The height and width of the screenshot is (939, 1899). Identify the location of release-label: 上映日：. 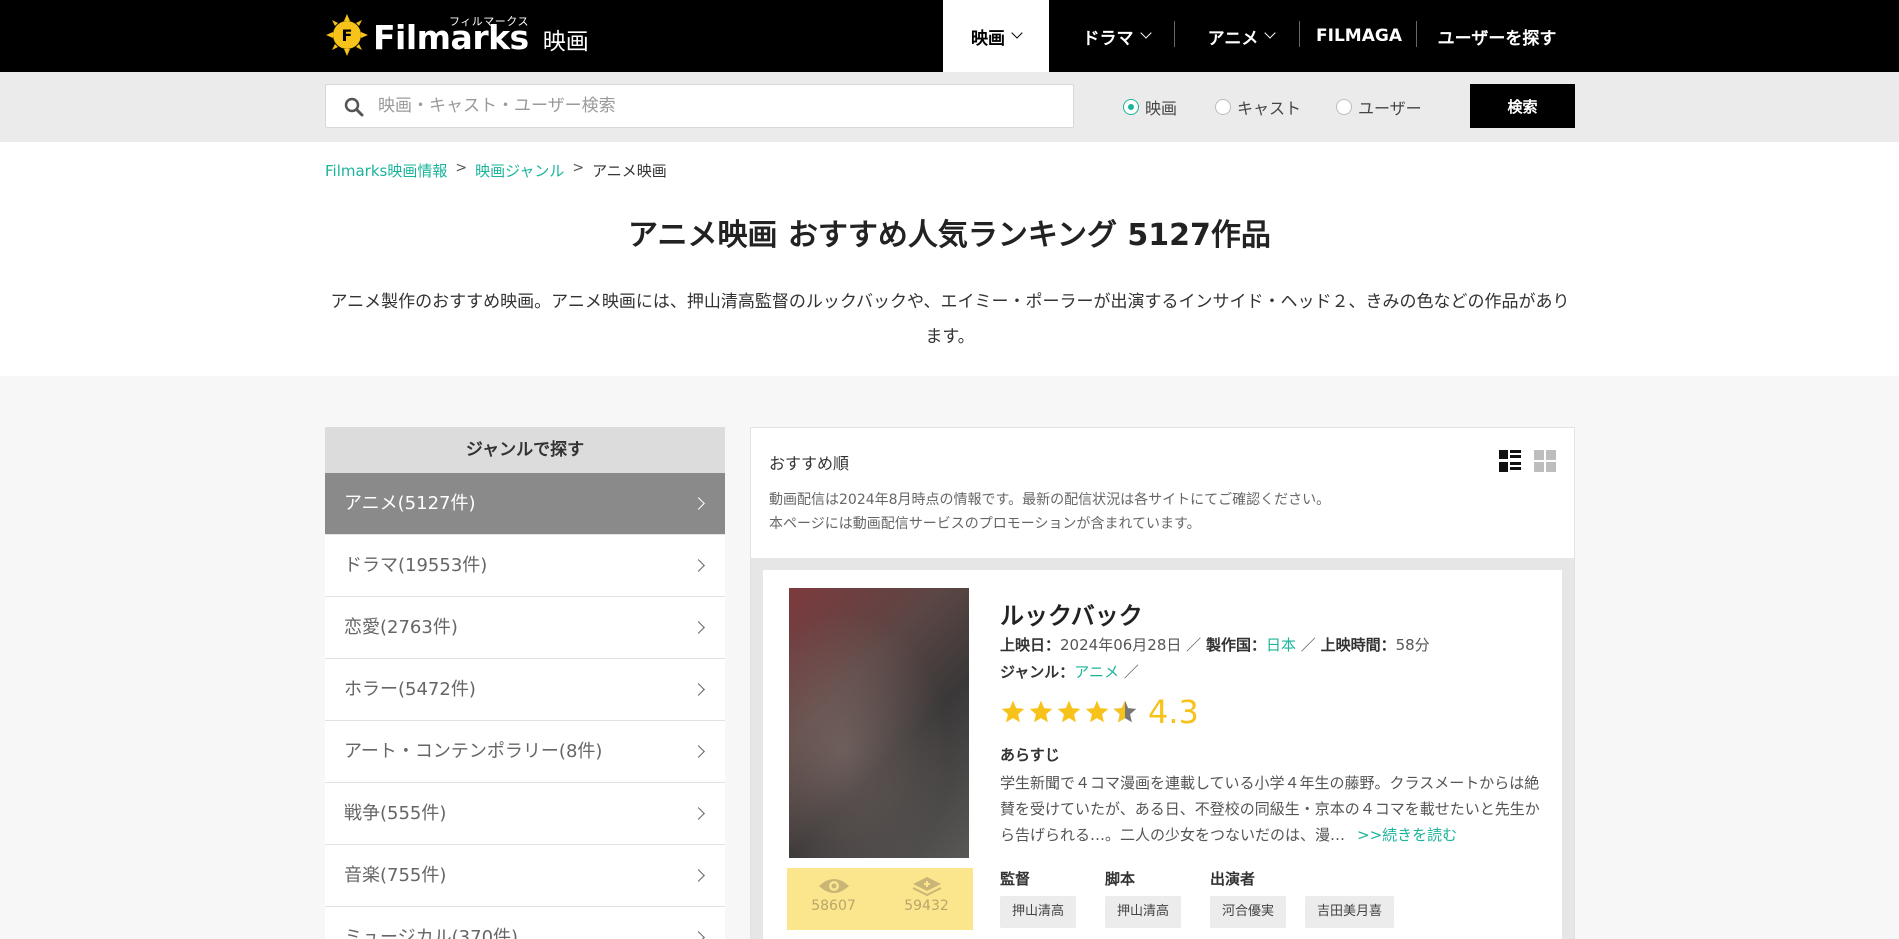
(1030, 645).